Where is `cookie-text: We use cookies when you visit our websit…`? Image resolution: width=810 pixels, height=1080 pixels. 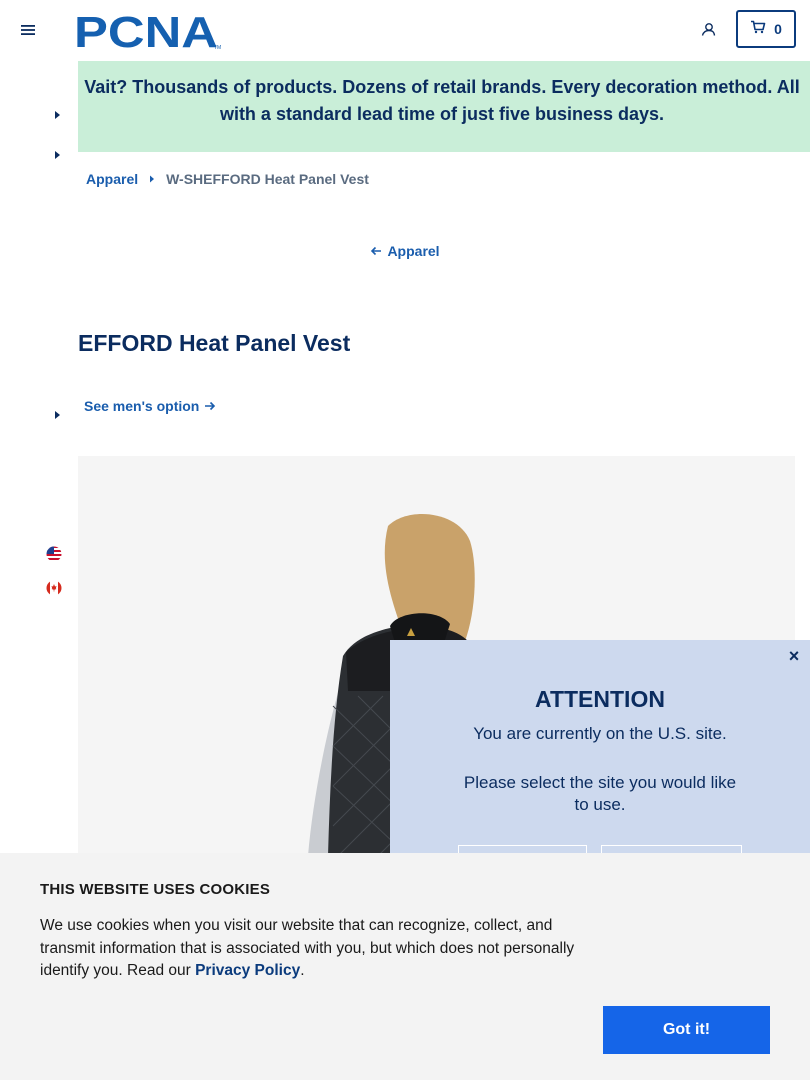
cookie-text: We use cookies when you visit our websit… is located at coordinates (325, 949).